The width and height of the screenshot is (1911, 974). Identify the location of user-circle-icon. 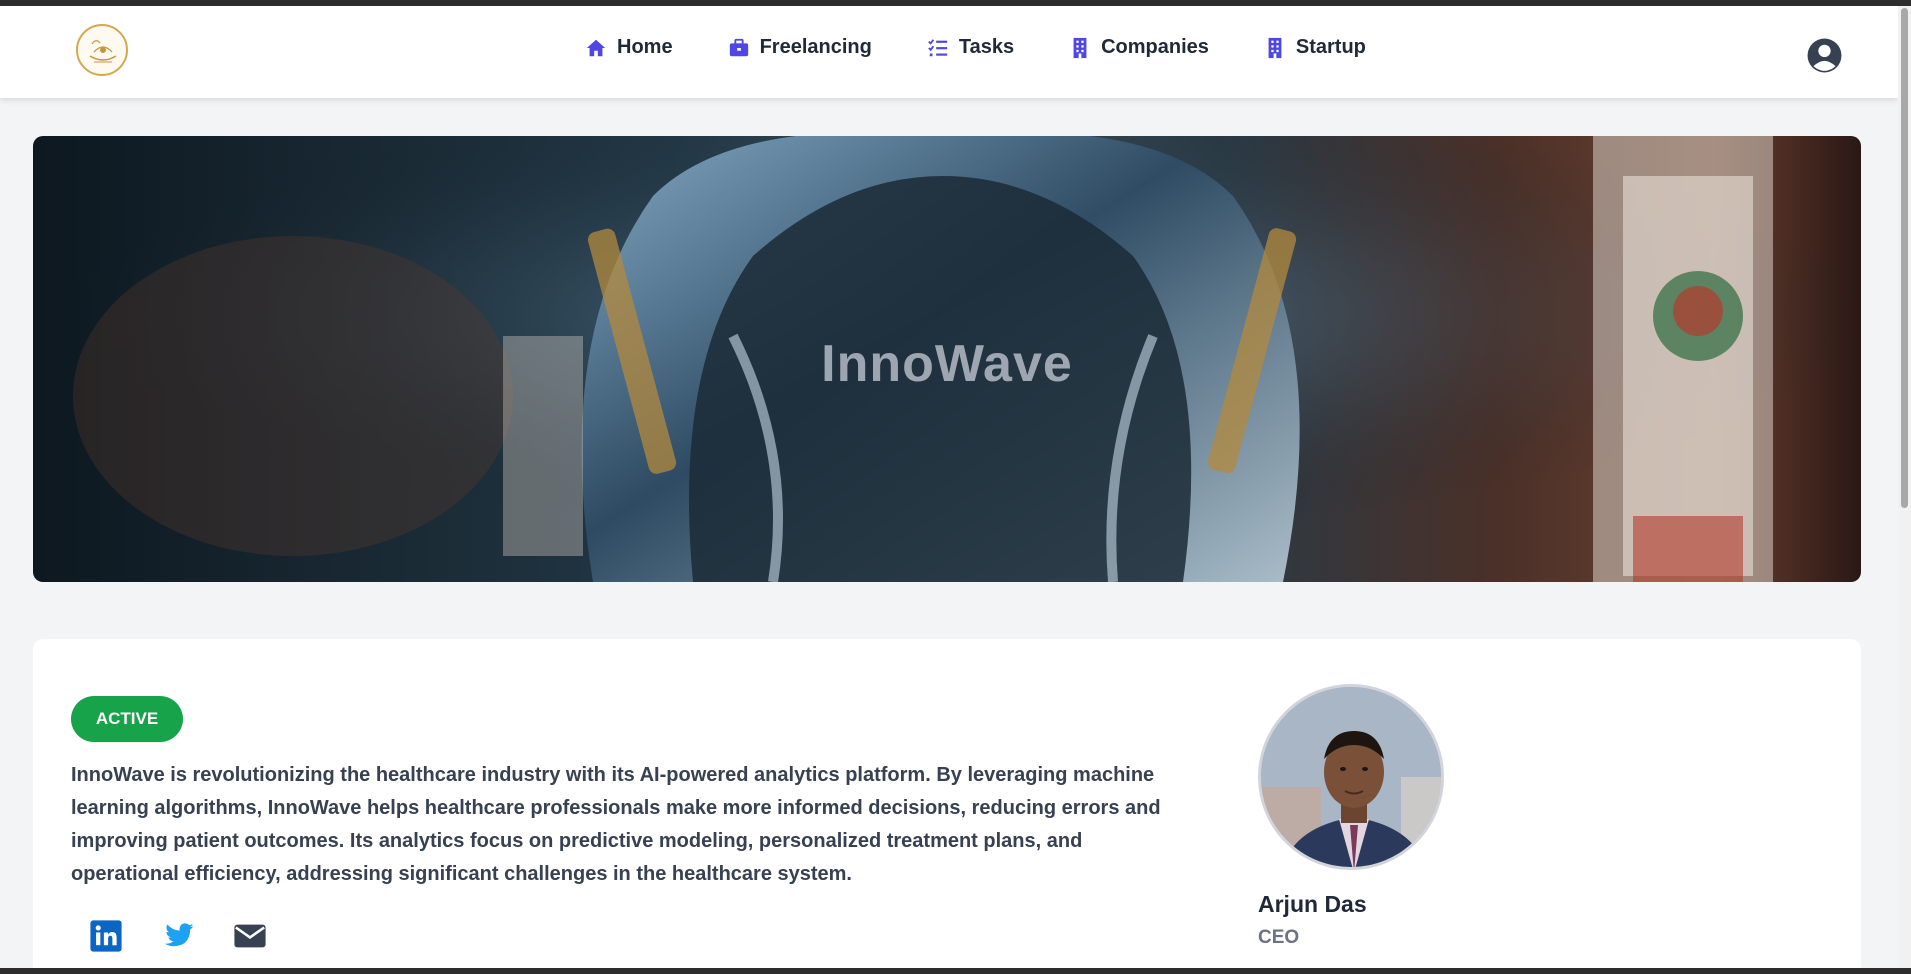
(1824, 55).